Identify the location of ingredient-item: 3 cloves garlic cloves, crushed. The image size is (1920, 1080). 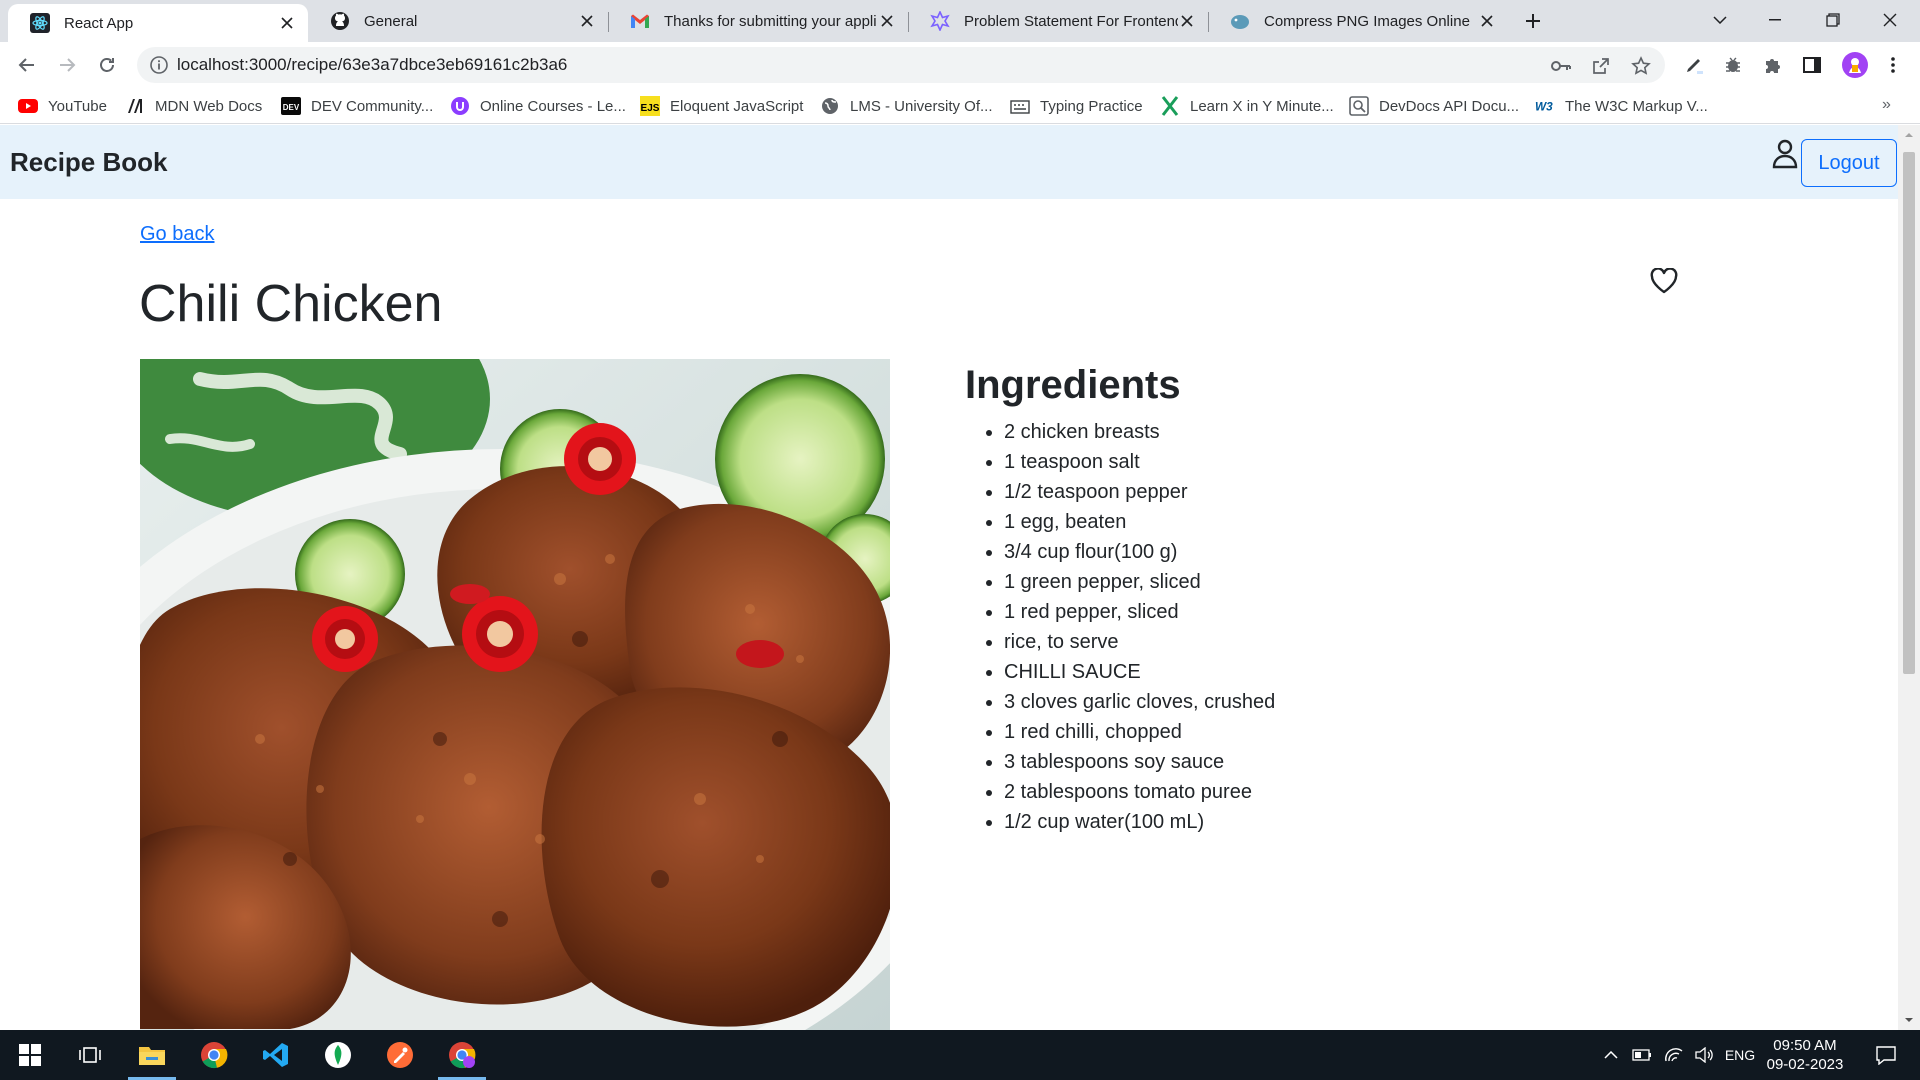
(1139, 702).